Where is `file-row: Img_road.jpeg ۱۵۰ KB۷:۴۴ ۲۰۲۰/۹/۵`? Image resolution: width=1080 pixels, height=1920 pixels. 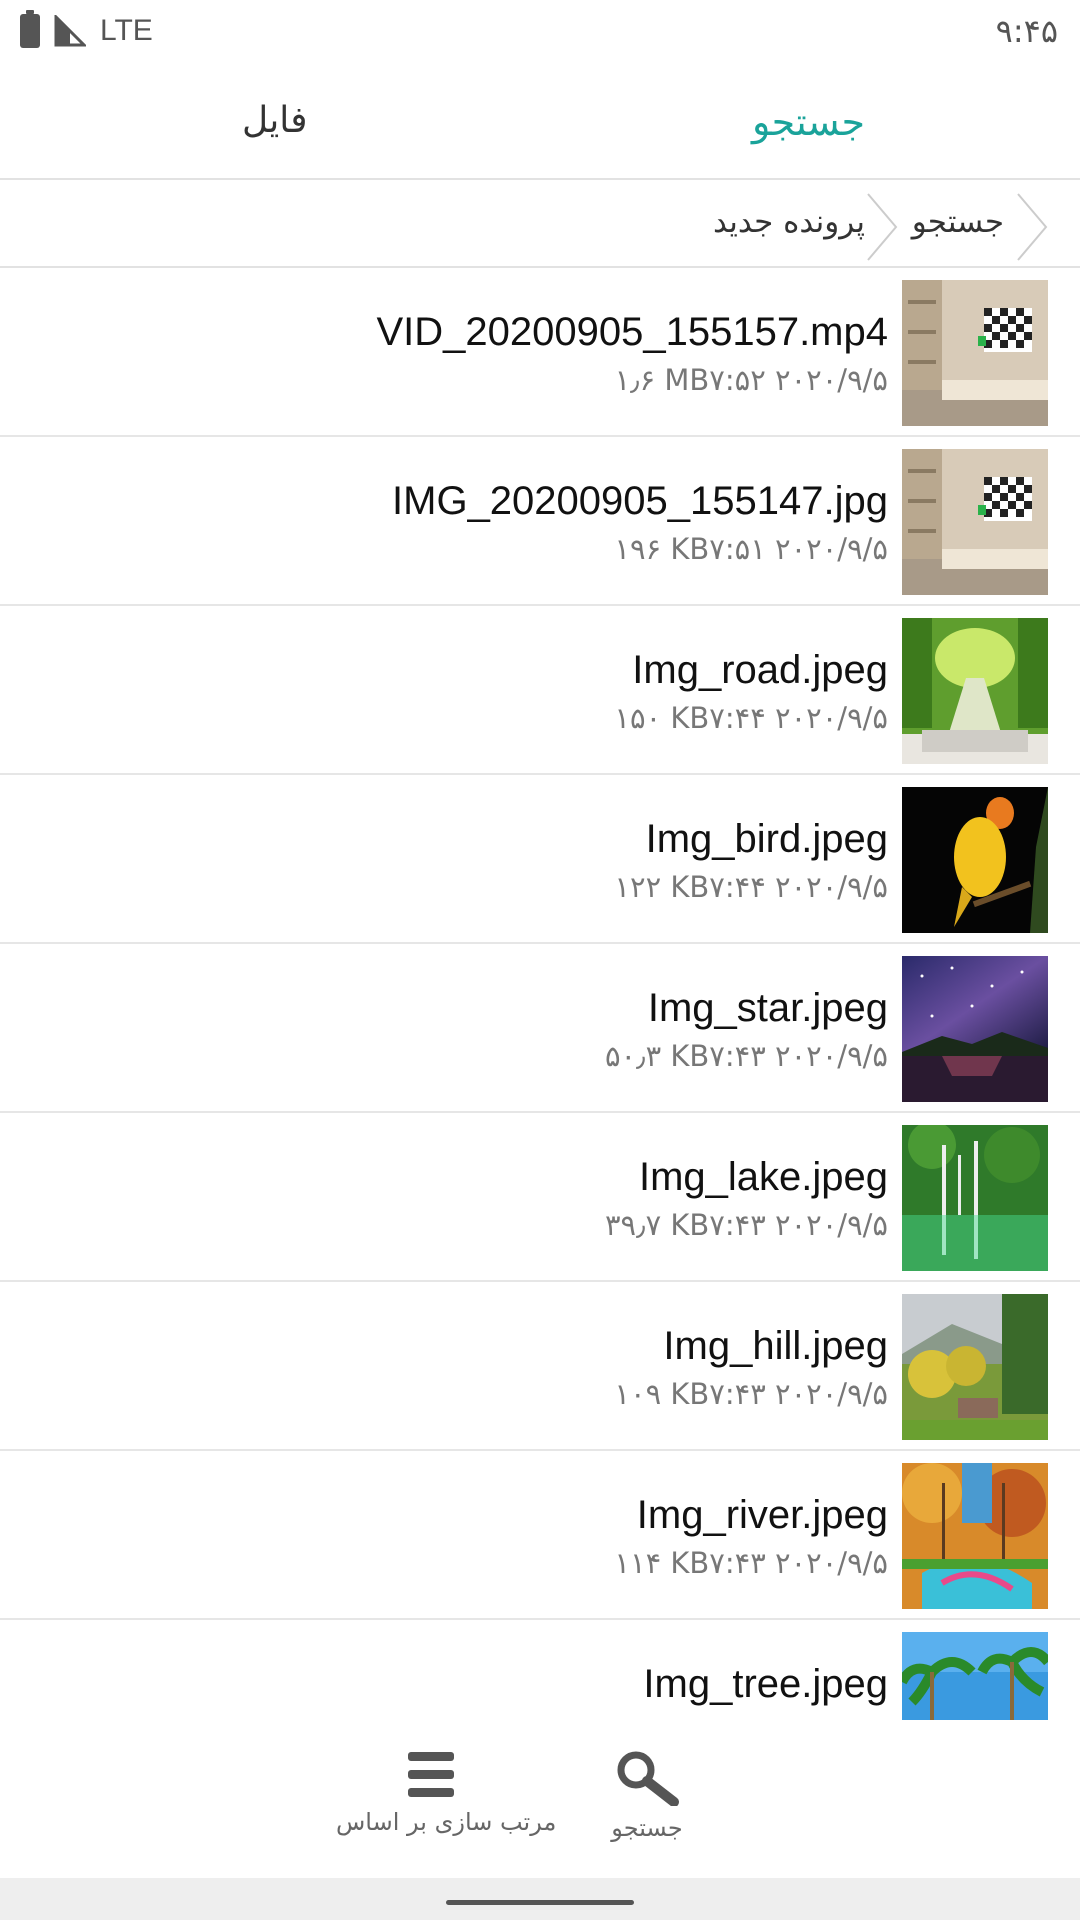
file-row: Img_road.jpeg ۱۵۰ KB۷:۴۴ ۲۰۲۰/۹/۵ is located at coordinates (540, 690).